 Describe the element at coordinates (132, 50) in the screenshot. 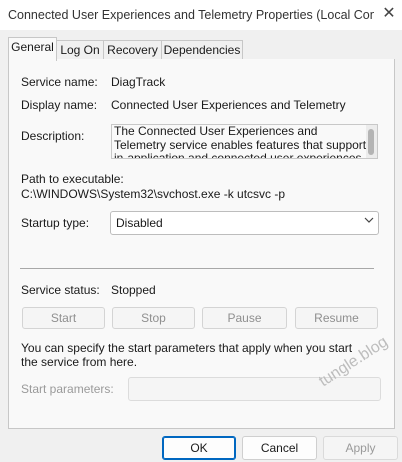

I see `tab-recovery: Recovery` at that location.